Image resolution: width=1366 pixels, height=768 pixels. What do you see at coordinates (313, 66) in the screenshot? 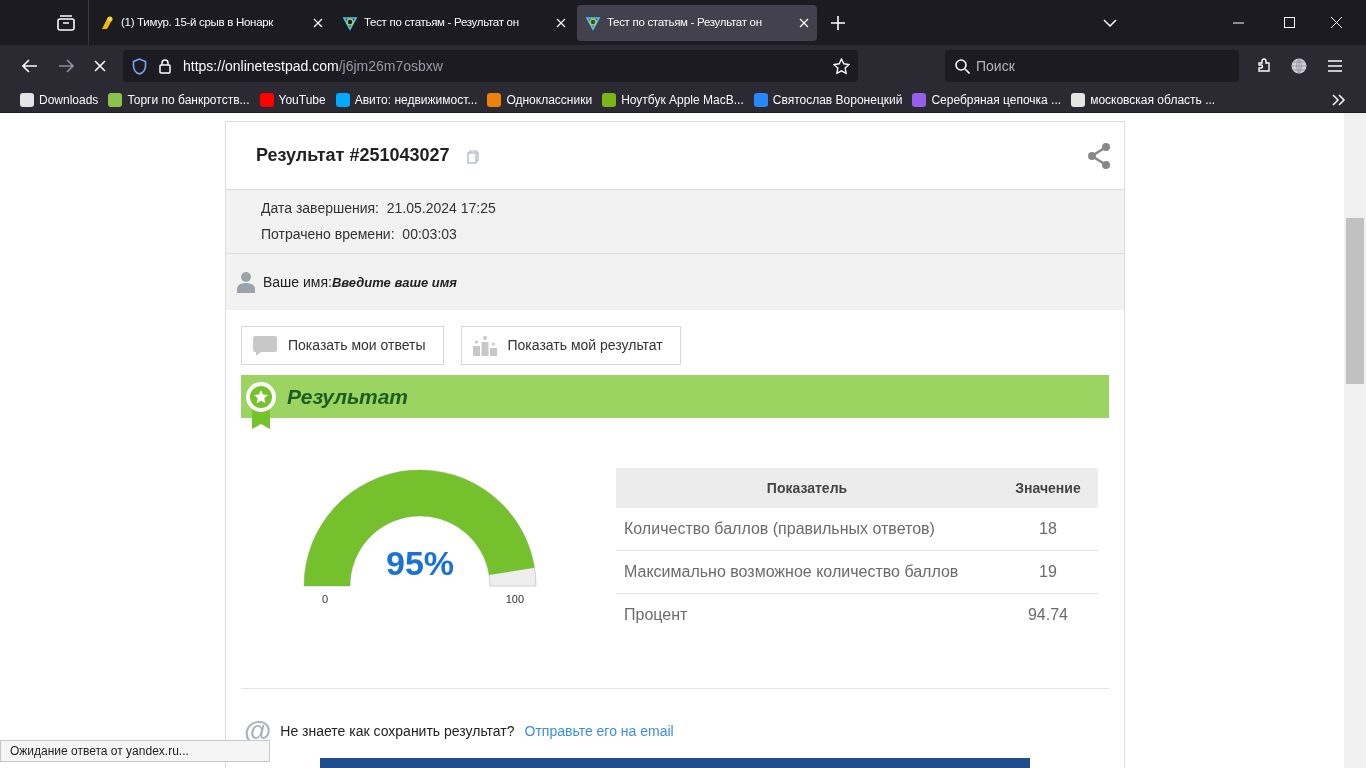
I see `url-text: https://onlinetestpad.com/j6jm26m7osbxw` at bounding box center [313, 66].